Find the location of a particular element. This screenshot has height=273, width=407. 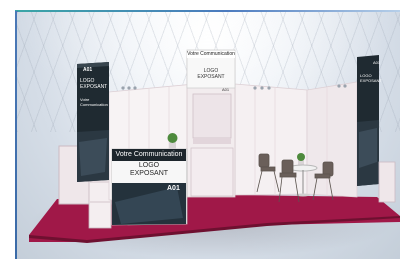

counter-banner-code: A01 is located at coordinates (173, 188).